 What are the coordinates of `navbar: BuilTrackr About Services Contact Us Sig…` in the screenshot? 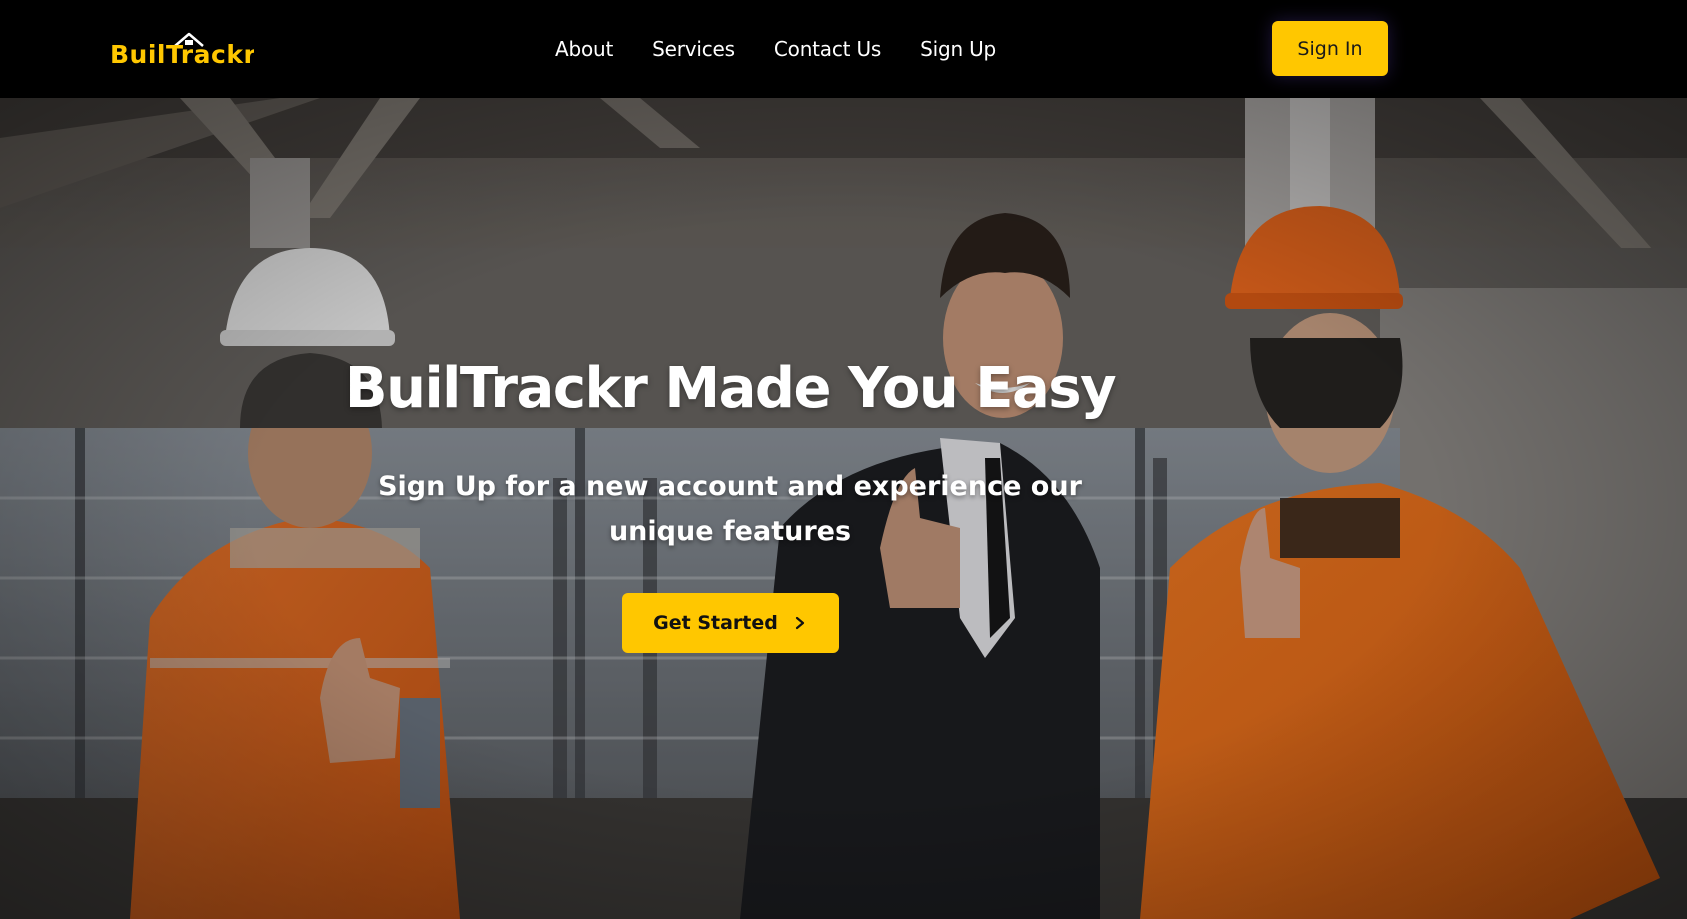 It's located at (843, 49).